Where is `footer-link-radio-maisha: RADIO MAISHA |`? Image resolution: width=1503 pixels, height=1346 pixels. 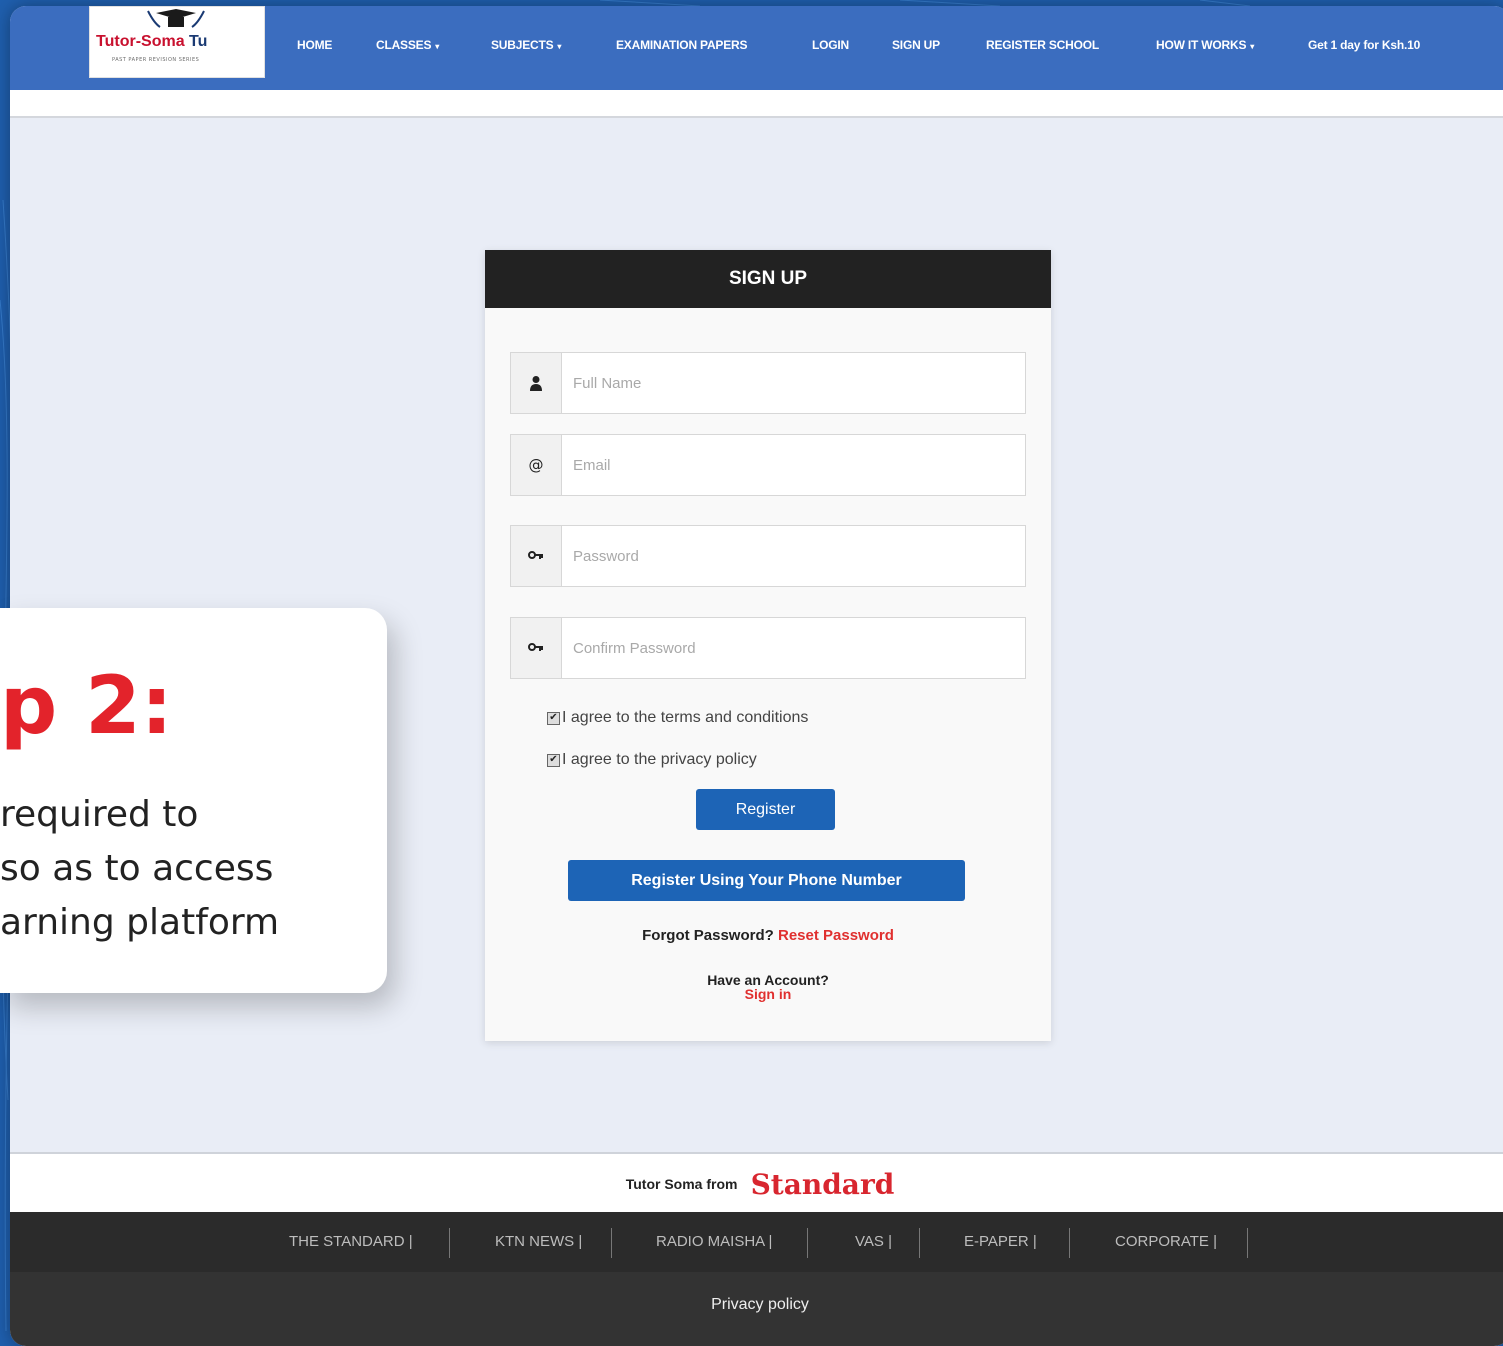
footer-link-radio-maisha: RADIO MAISHA | is located at coordinates (714, 1242).